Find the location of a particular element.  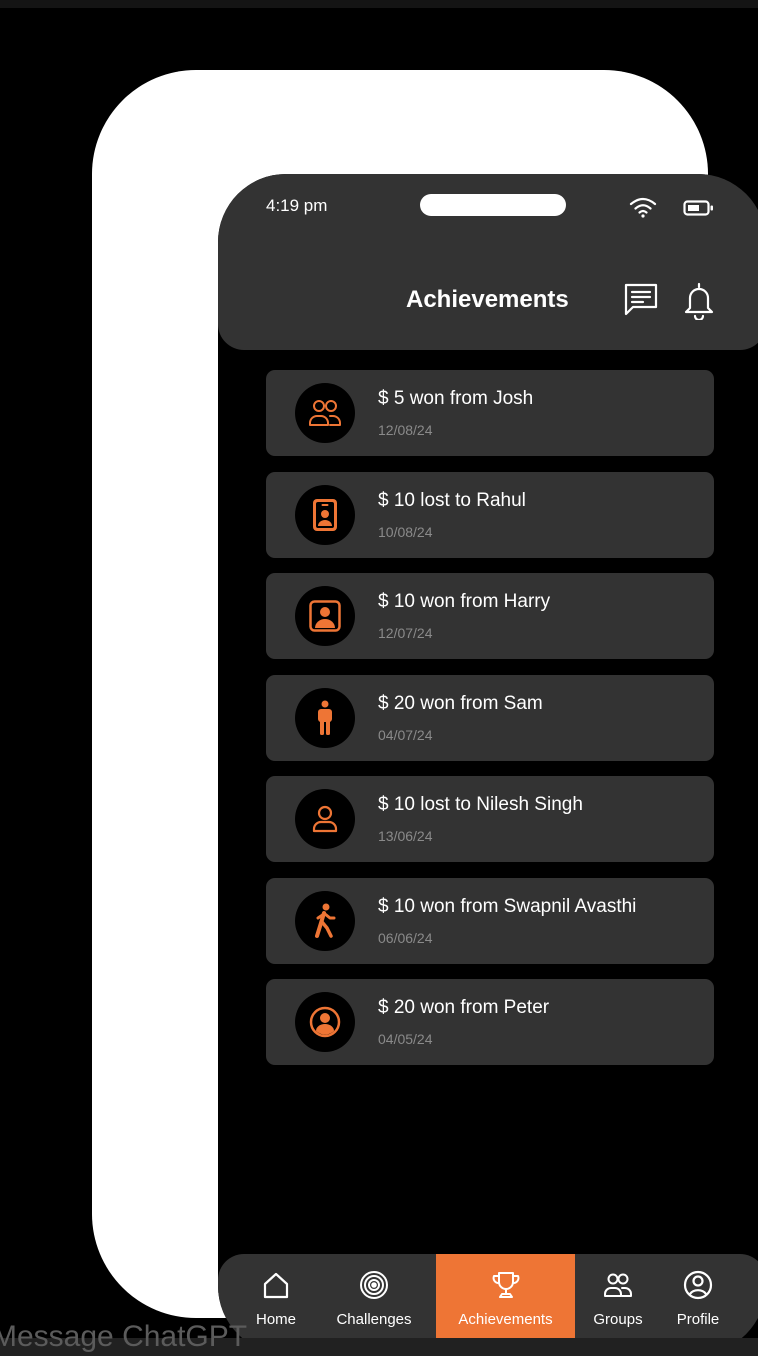

achievement-title: $ 10 won from Swapnil Avasthi is located at coordinates (507, 906).